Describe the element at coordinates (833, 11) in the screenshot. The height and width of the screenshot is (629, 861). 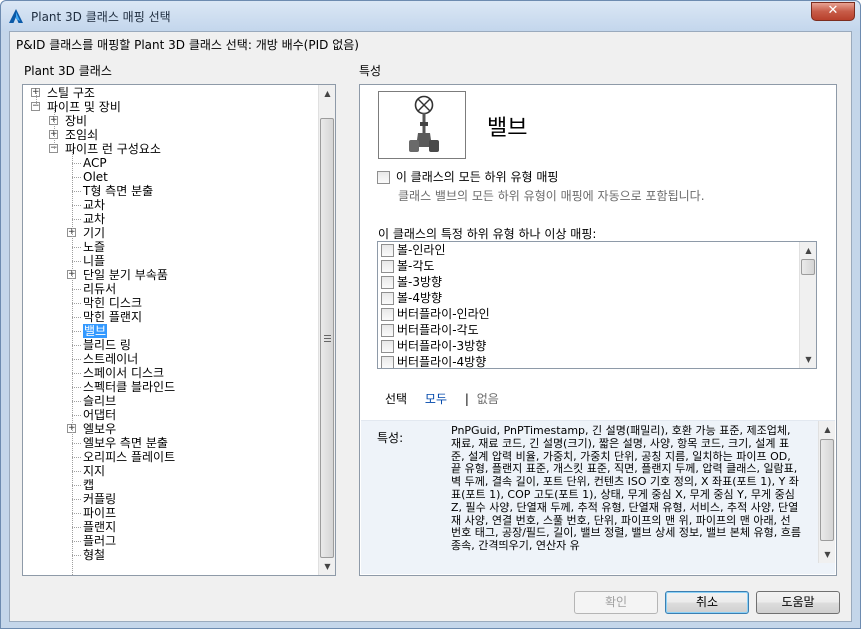
I see `close-button: ✕` at that location.